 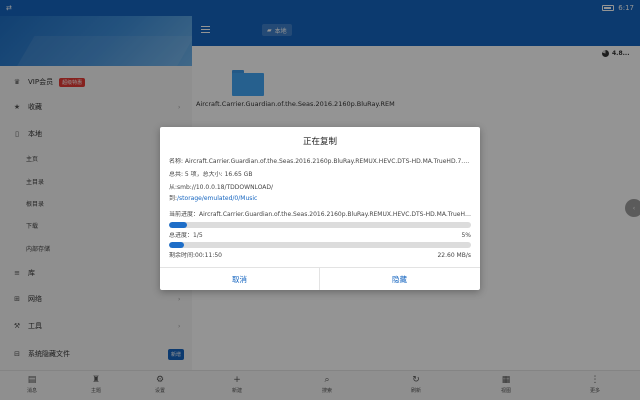 I want to click on dialog-title: 正在复制, so click(x=319, y=142).